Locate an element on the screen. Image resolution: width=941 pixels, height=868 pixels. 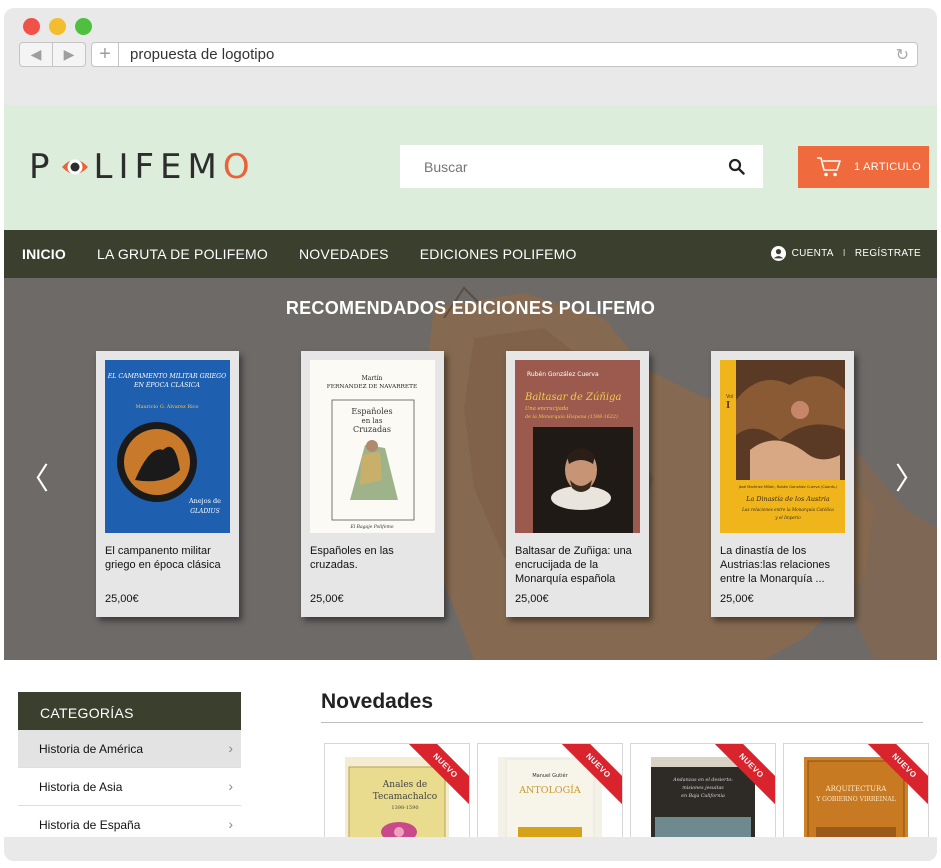
cover-text: y el Imperio is located at coordinates (787, 517).